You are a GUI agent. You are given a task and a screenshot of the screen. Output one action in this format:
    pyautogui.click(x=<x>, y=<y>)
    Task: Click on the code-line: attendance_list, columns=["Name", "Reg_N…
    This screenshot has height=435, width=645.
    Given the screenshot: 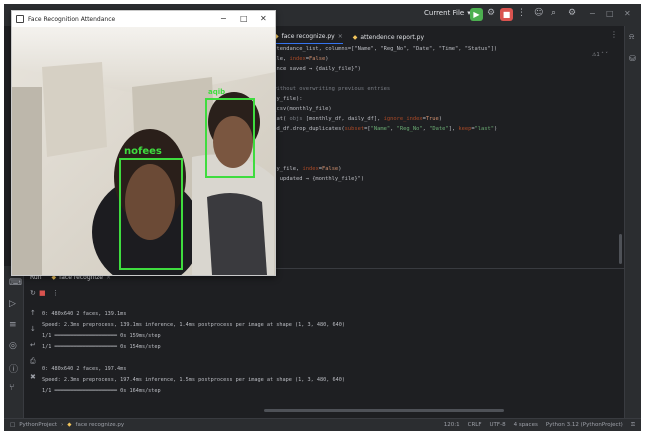 What is the action you would take?
    pyautogui.click(x=383, y=49)
    